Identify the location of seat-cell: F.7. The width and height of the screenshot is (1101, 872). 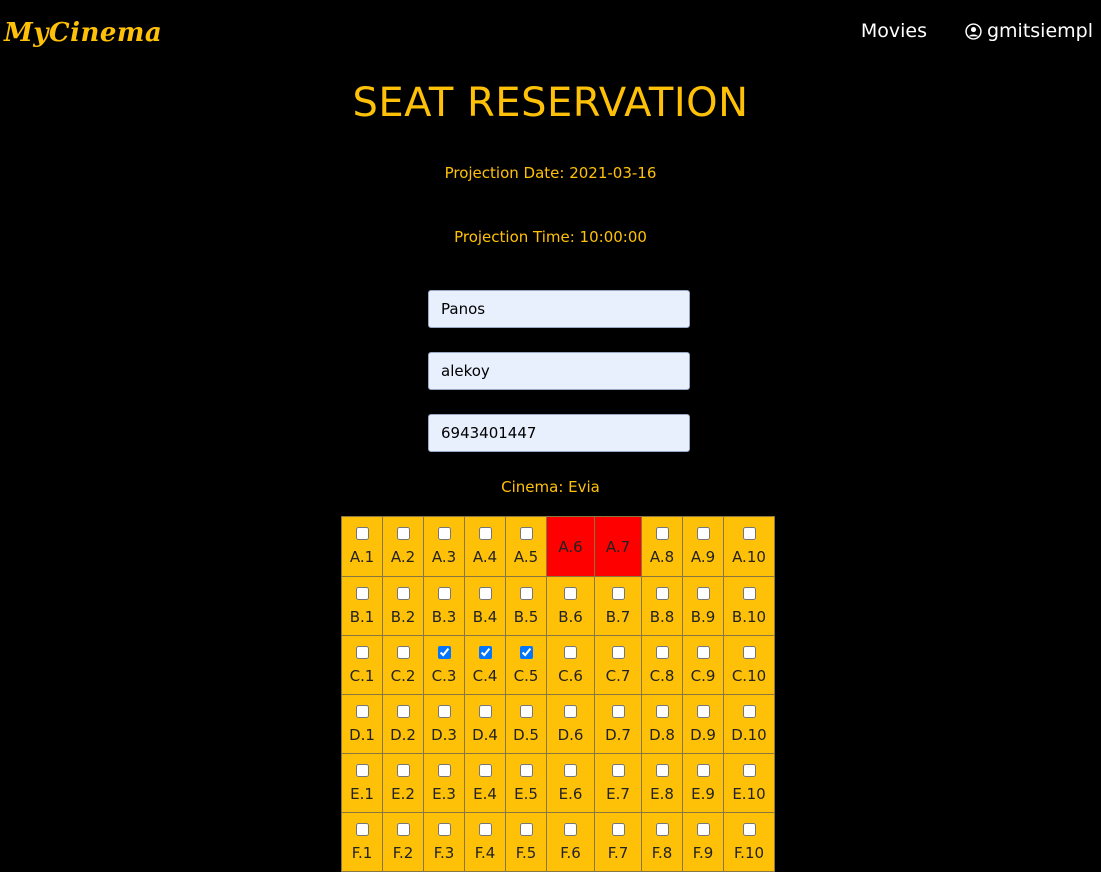
(618, 842).